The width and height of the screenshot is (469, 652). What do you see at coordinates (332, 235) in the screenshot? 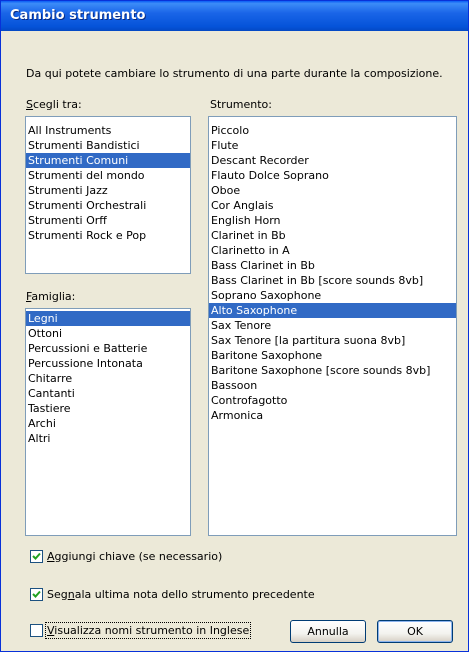
I see `instrument-list-item: Clarinet in Bb` at bounding box center [332, 235].